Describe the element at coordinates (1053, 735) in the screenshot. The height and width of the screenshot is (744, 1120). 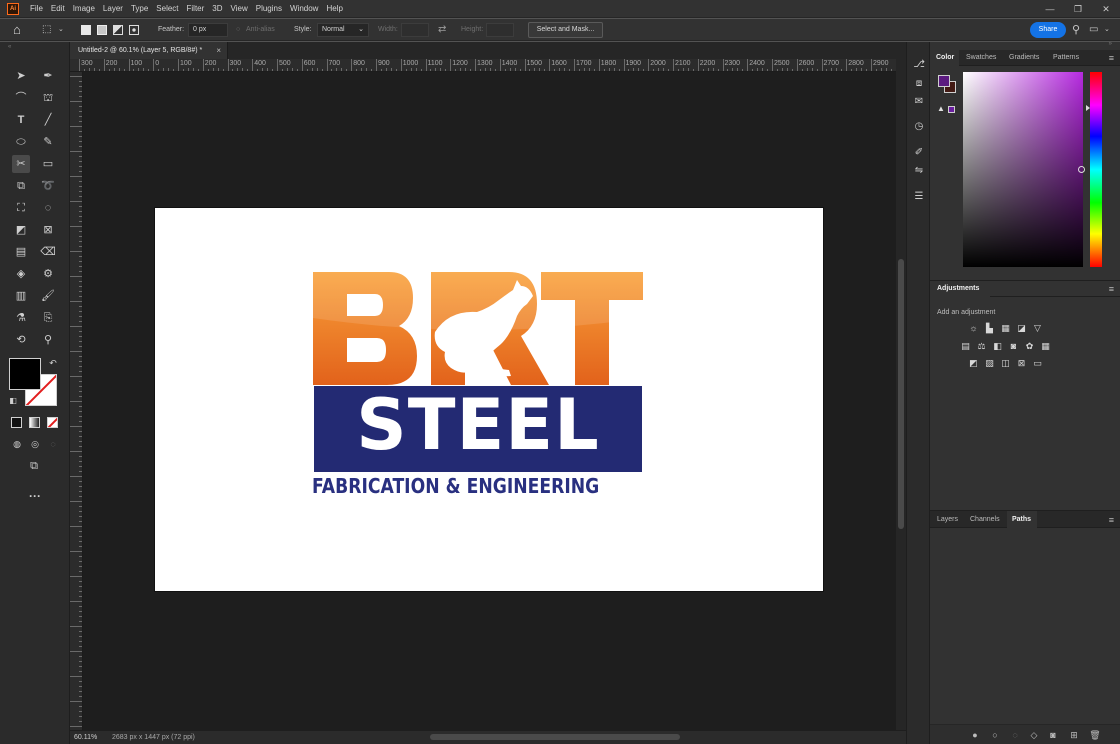
I see `add-mask-icon: ◙` at that location.